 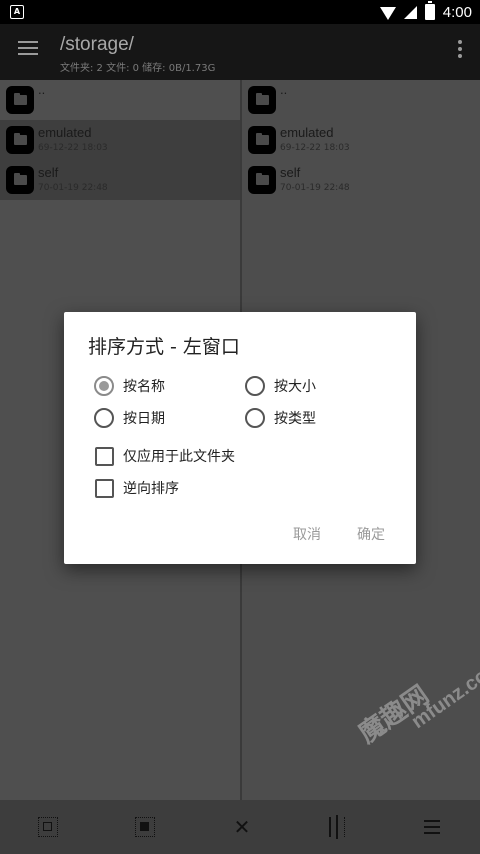 I want to click on sort-by-type-option: 按类型, so click(x=280, y=418).